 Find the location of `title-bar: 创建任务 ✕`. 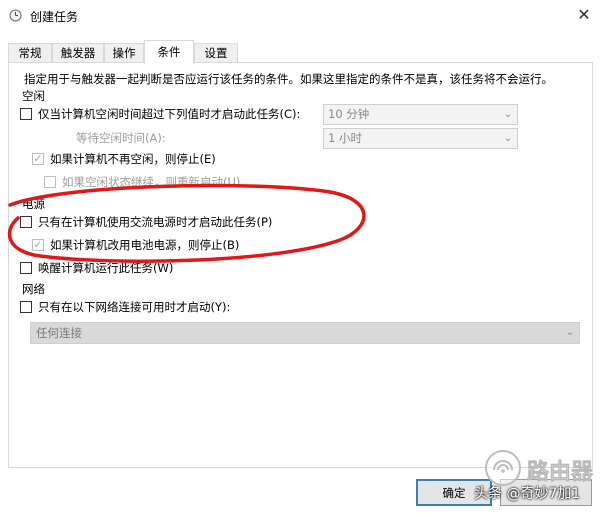

title-bar: 创建任务 ✕ is located at coordinates (300, 15).